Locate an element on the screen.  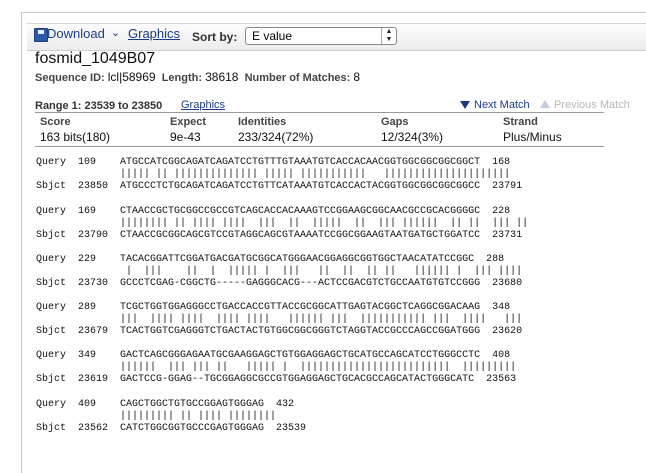
identities-value: 233/324(72%) is located at coordinates (276, 137).